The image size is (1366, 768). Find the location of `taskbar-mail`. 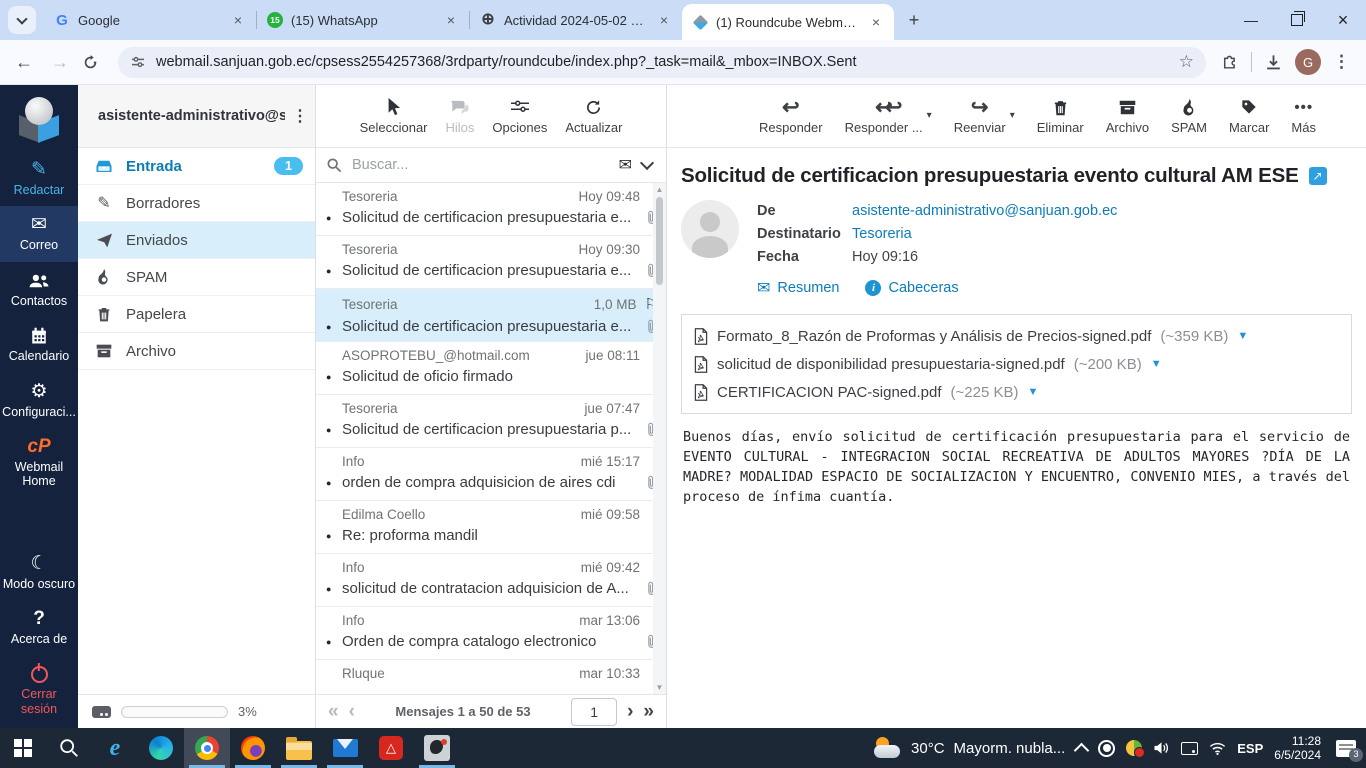

taskbar-mail is located at coordinates (345, 748).